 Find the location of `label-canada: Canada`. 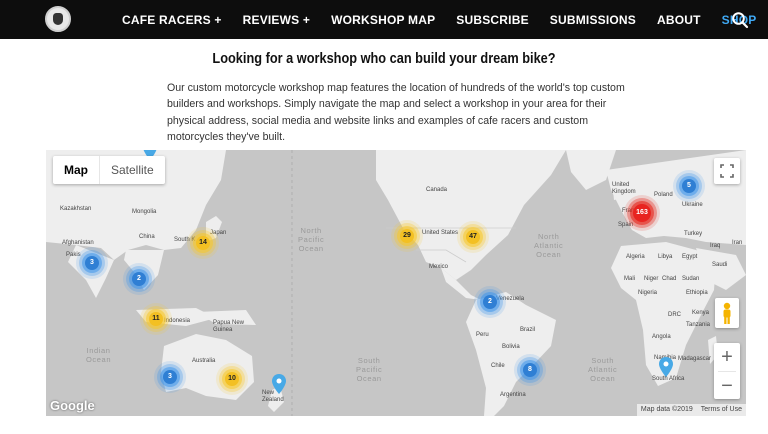

label-canada: Canada is located at coordinates (437, 190).